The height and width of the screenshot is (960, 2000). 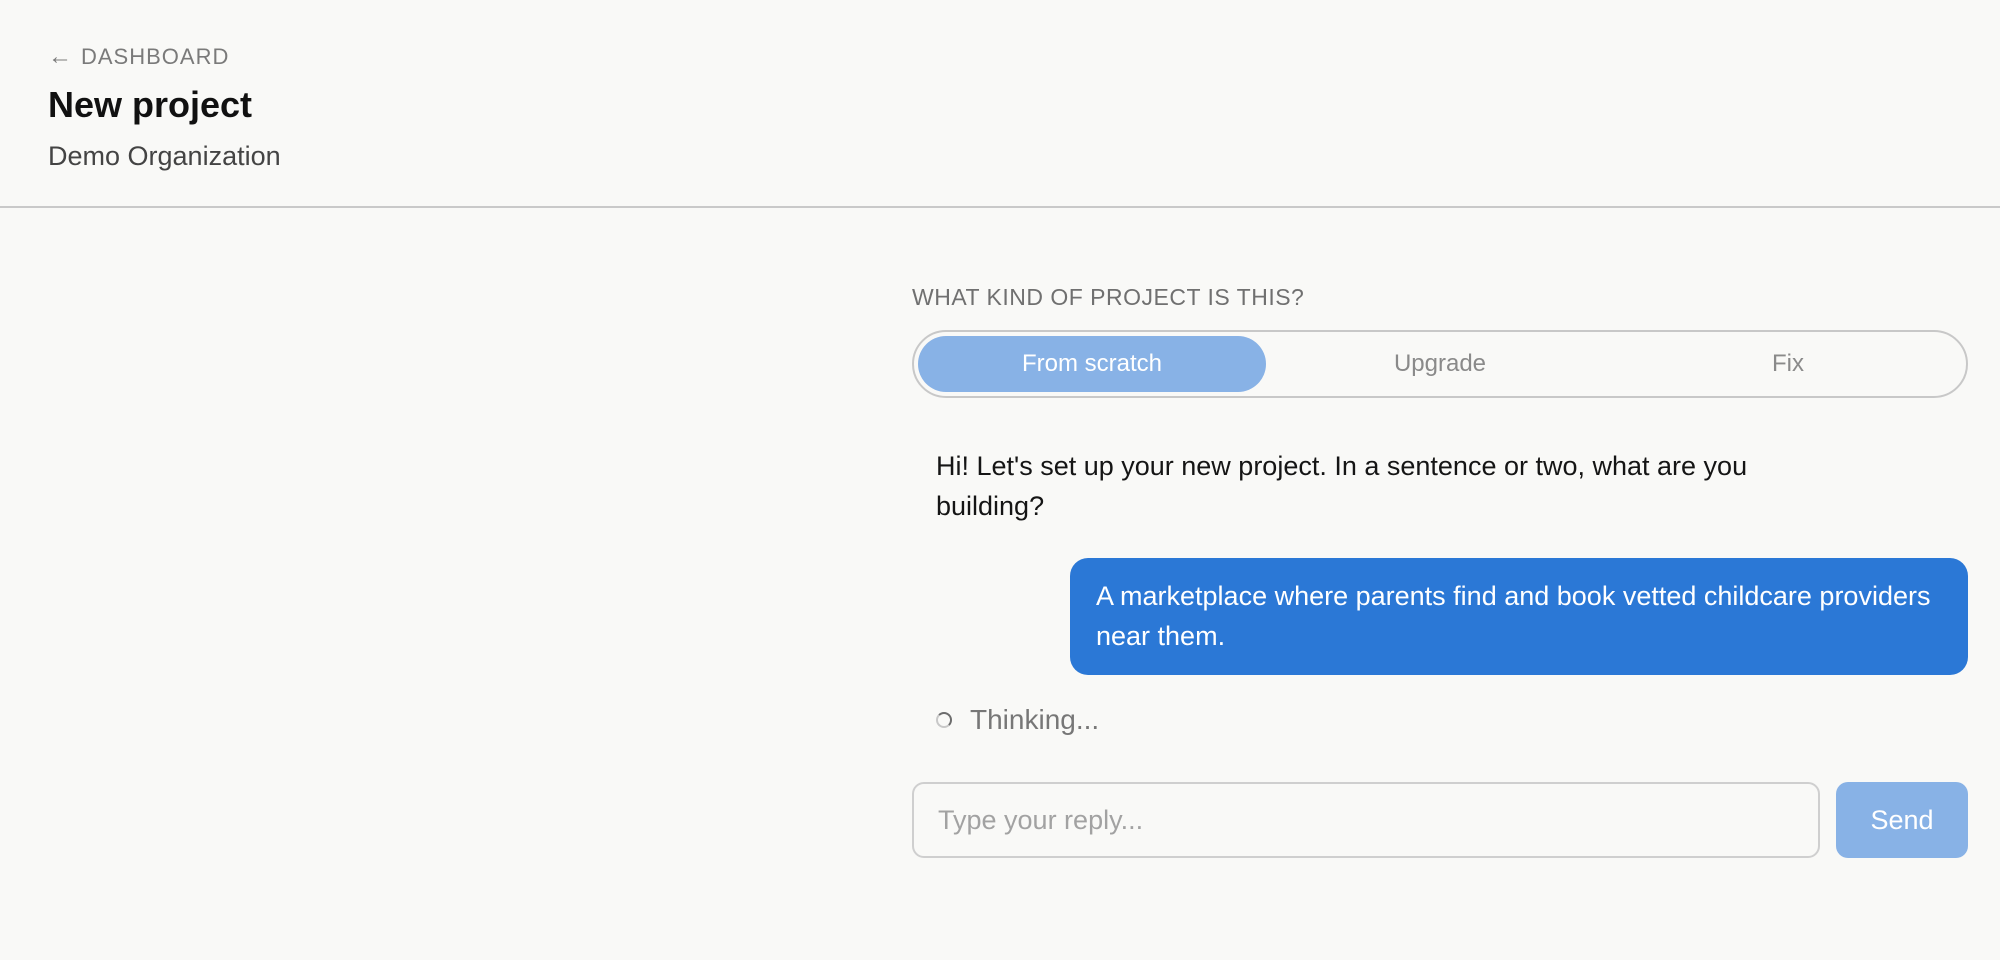 What do you see at coordinates (1108, 297) in the screenshot?
I see `project-type-question: WHAT KIND OF PROJECT IS THIS?` at bounding box center [1108, 297].